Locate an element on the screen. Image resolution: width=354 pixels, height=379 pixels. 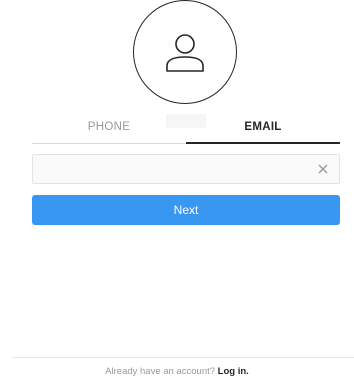
user-outline-icon is located at coordinates (185, 53).